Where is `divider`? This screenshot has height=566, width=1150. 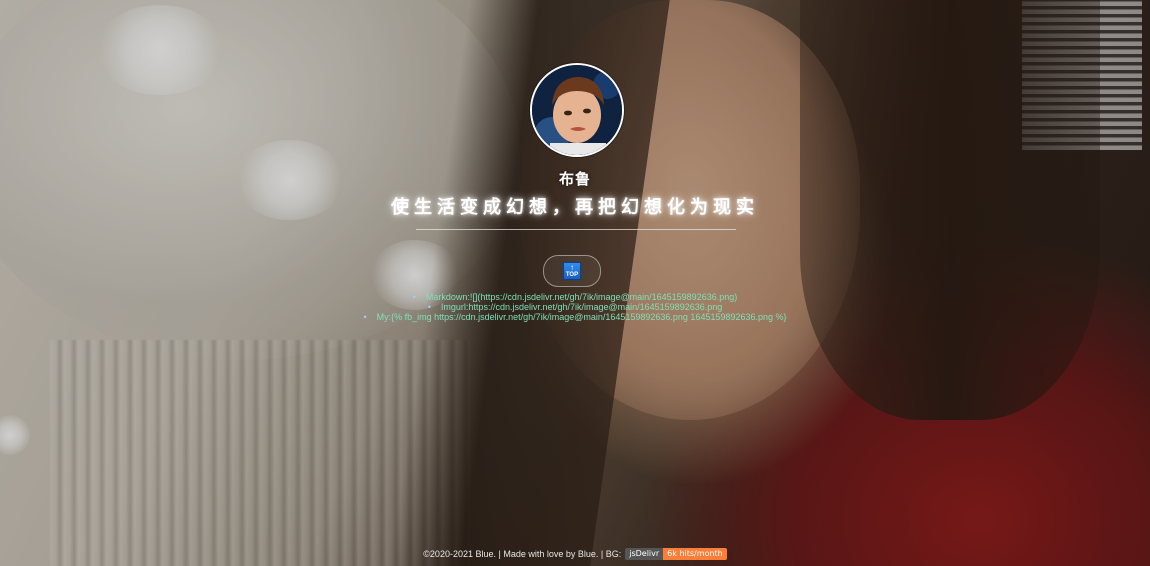 divider is located at coordinates (576, 229).